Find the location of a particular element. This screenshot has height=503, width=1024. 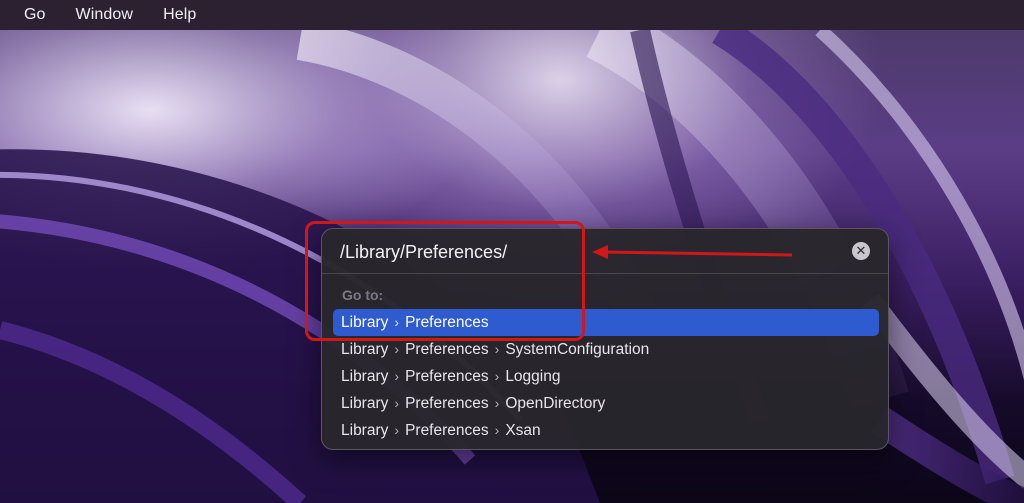

clear-icon: ✕ is located at coordinates (861, 251).